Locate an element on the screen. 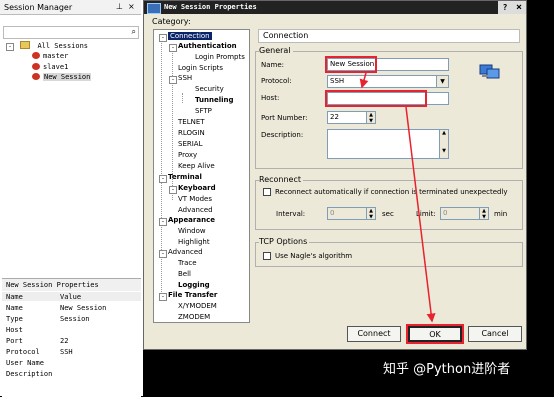  property-value: 22 is located at coordinates (64, 341).